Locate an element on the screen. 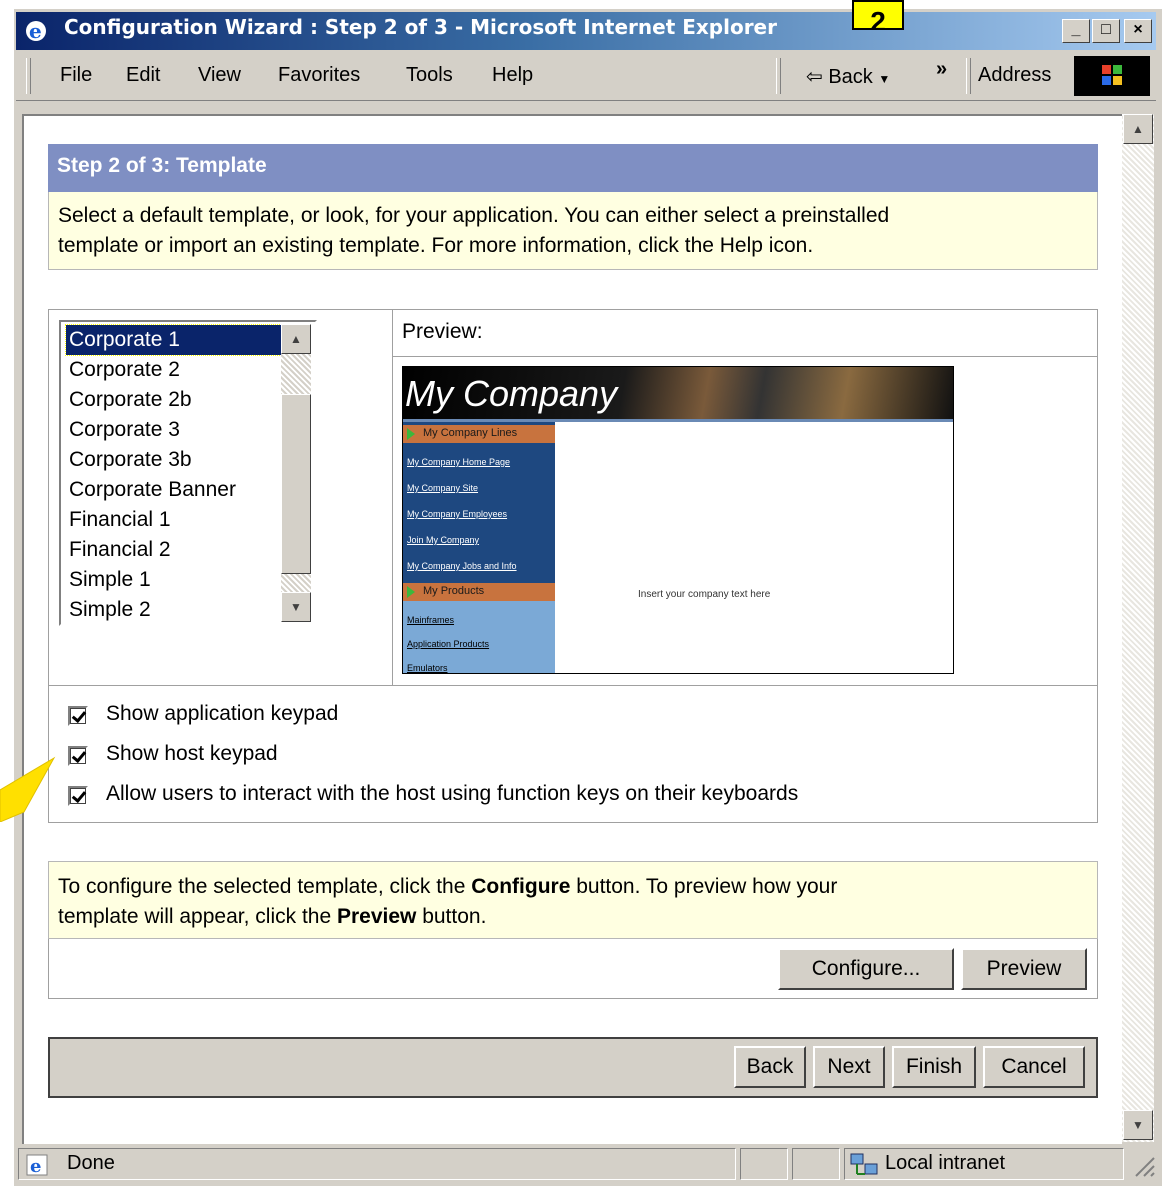  preview-nav-link: My Company Site is located at coordinates (443, 488).